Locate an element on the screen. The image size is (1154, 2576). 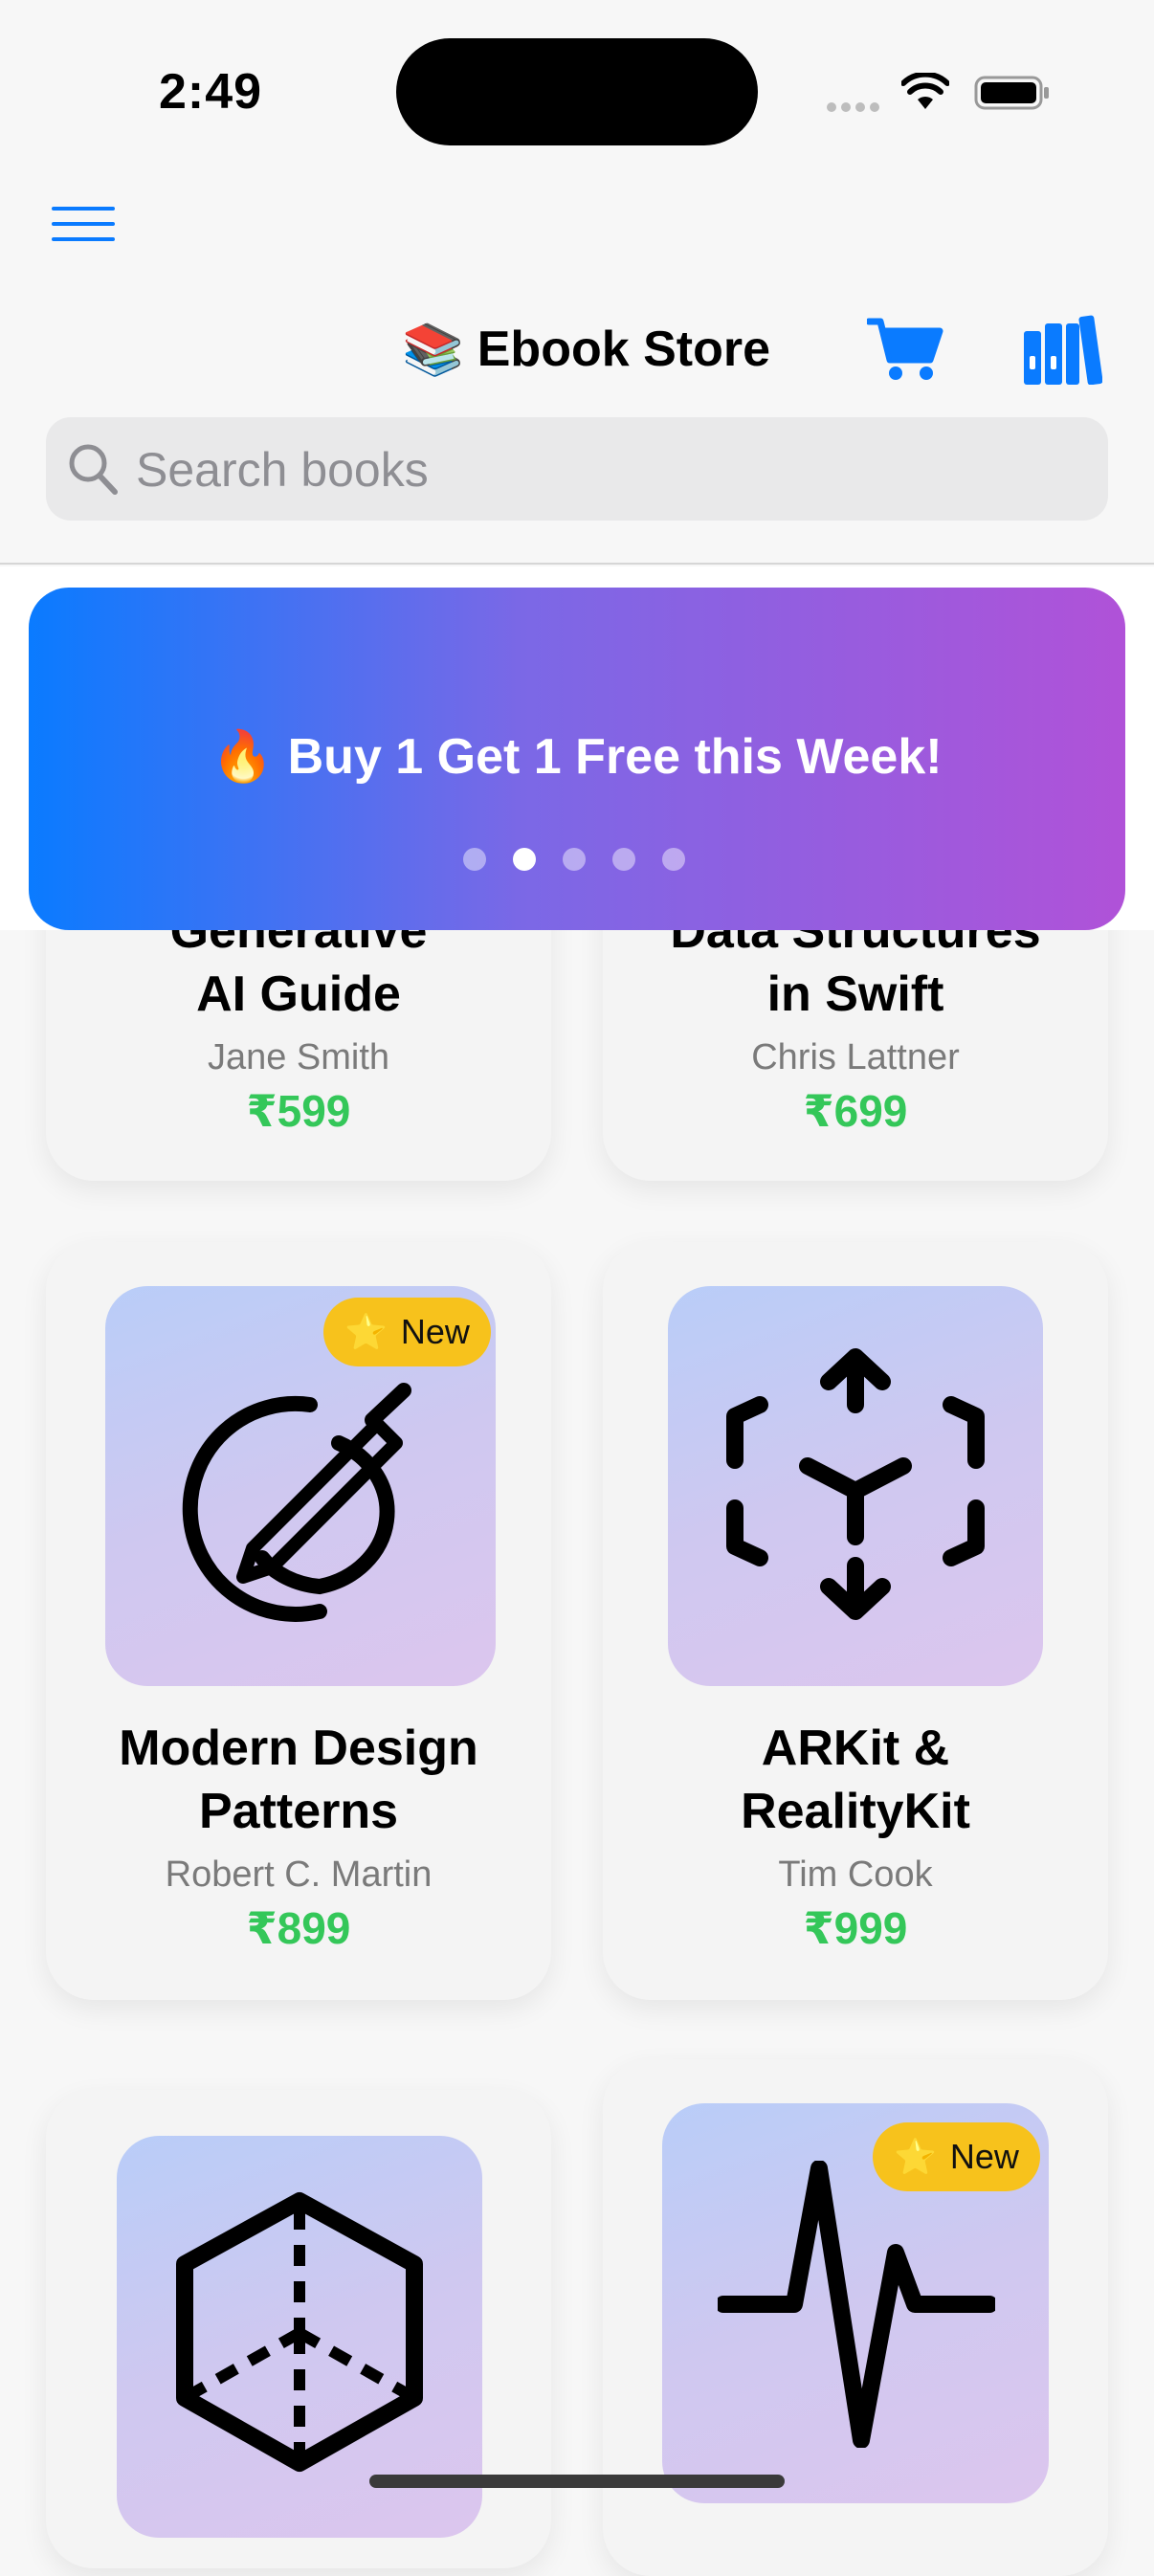
book-author: Tim Cook is located at coordinates (856, 1874).